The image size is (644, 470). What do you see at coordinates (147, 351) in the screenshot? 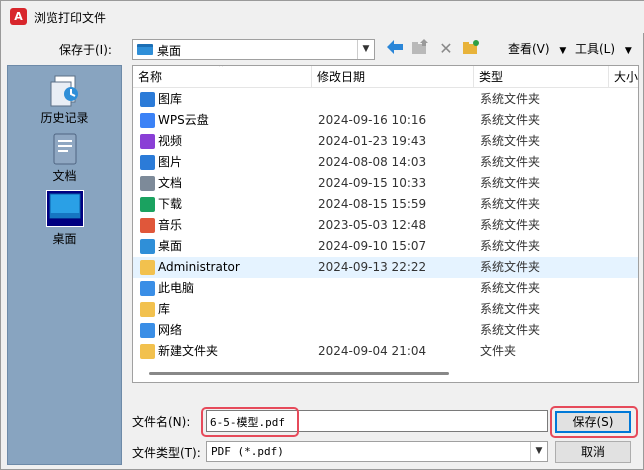
I see `folder-icon` at bounding box center [147, 351].